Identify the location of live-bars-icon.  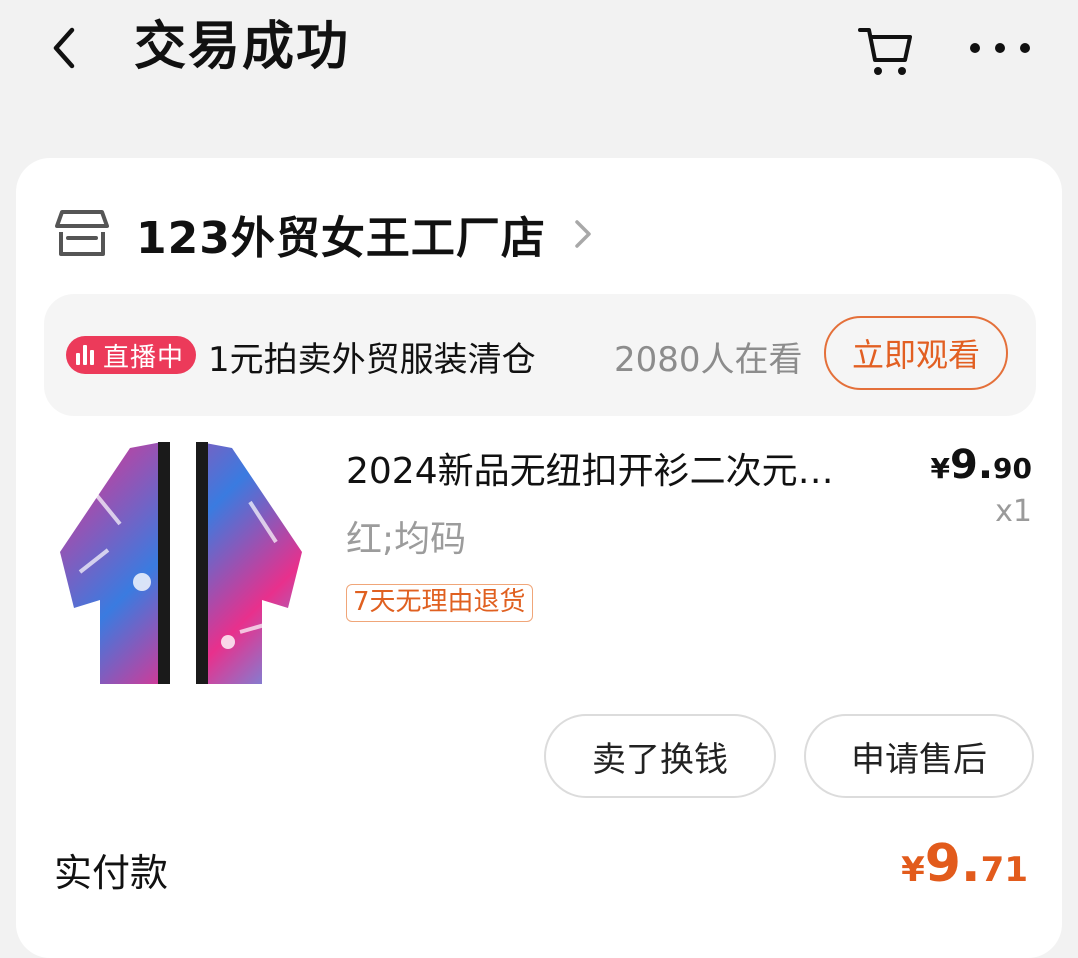
(86, 355).